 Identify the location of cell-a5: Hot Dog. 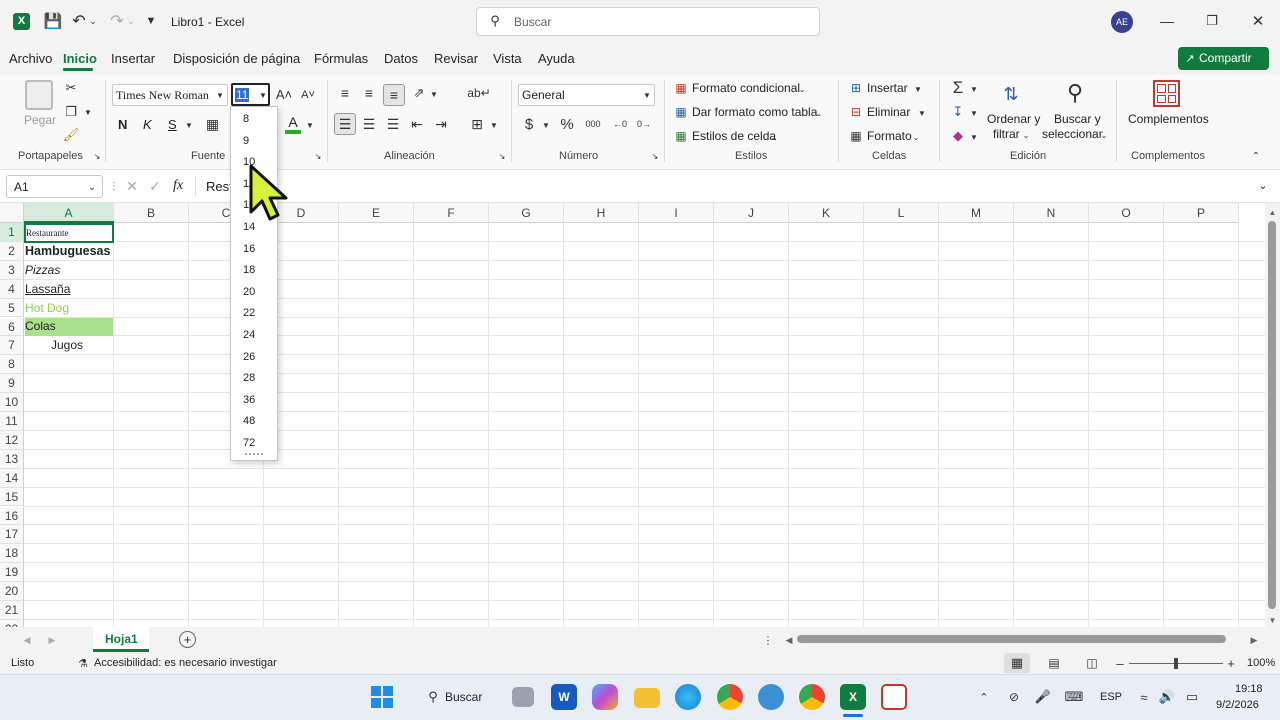
(47, 308).